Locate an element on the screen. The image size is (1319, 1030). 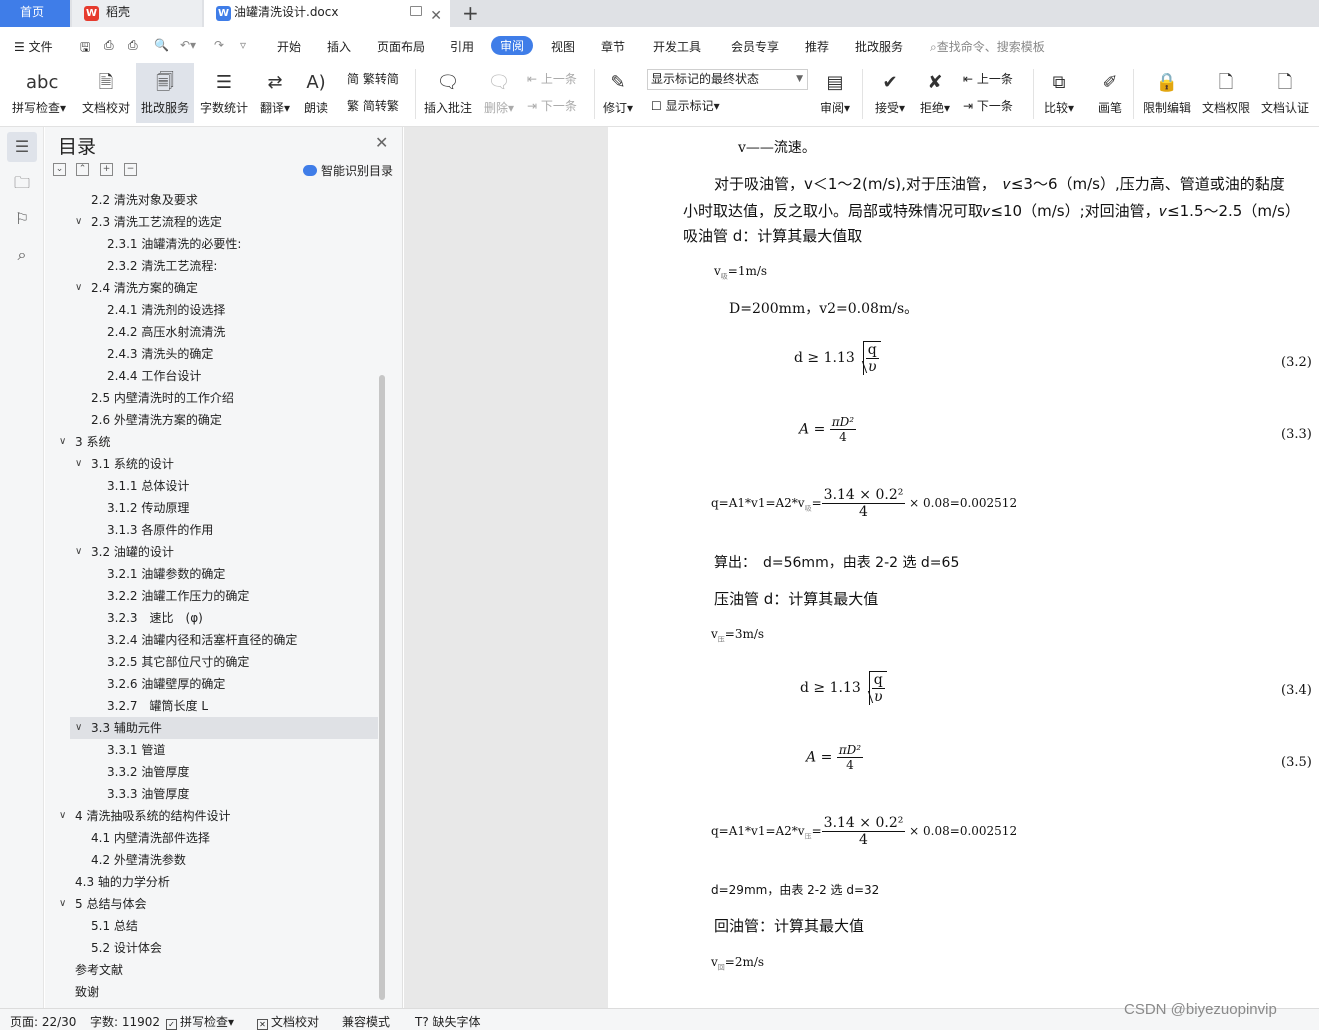
quick-access-dropdown-icon: ▿ is located at coordinates (243, 45).